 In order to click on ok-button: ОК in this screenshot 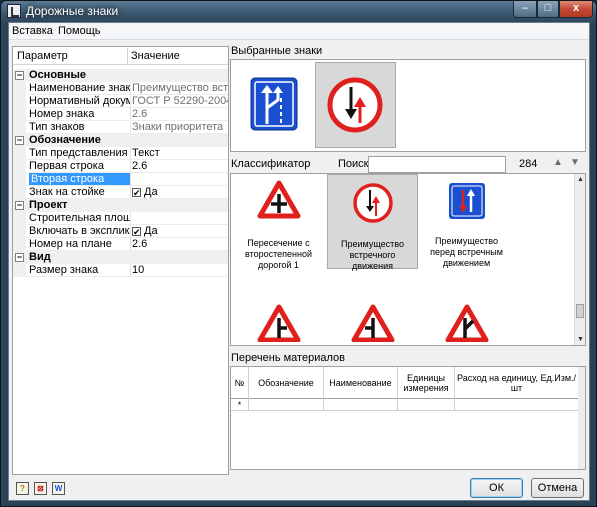, I will do `click(496, 488)`.